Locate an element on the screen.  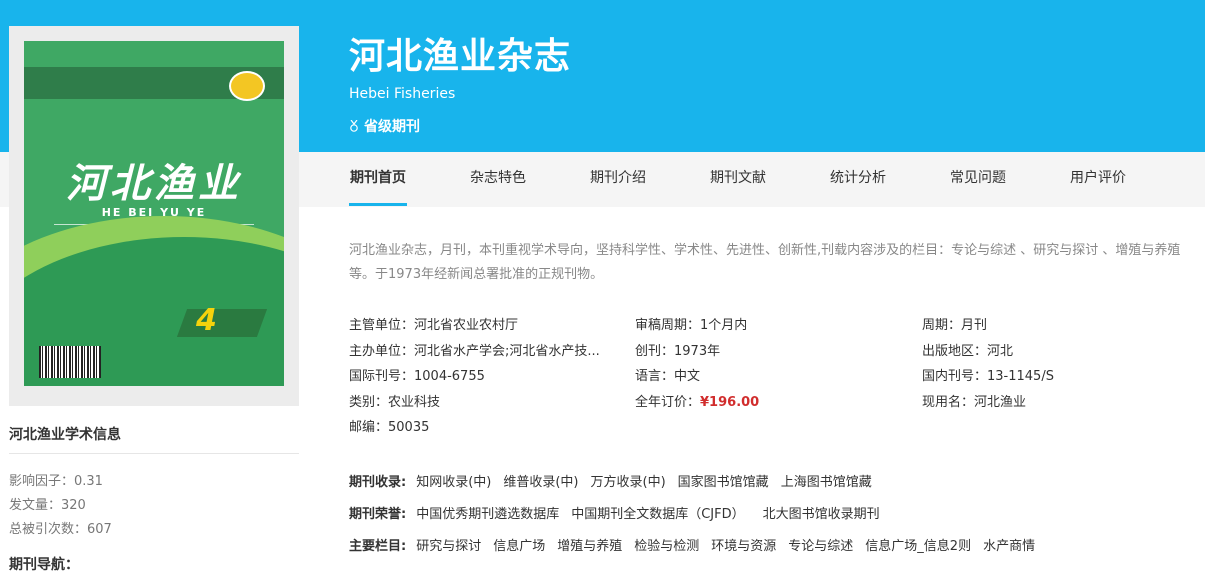
cover-title: 河北渔业 is located at coordinates (154, 183).